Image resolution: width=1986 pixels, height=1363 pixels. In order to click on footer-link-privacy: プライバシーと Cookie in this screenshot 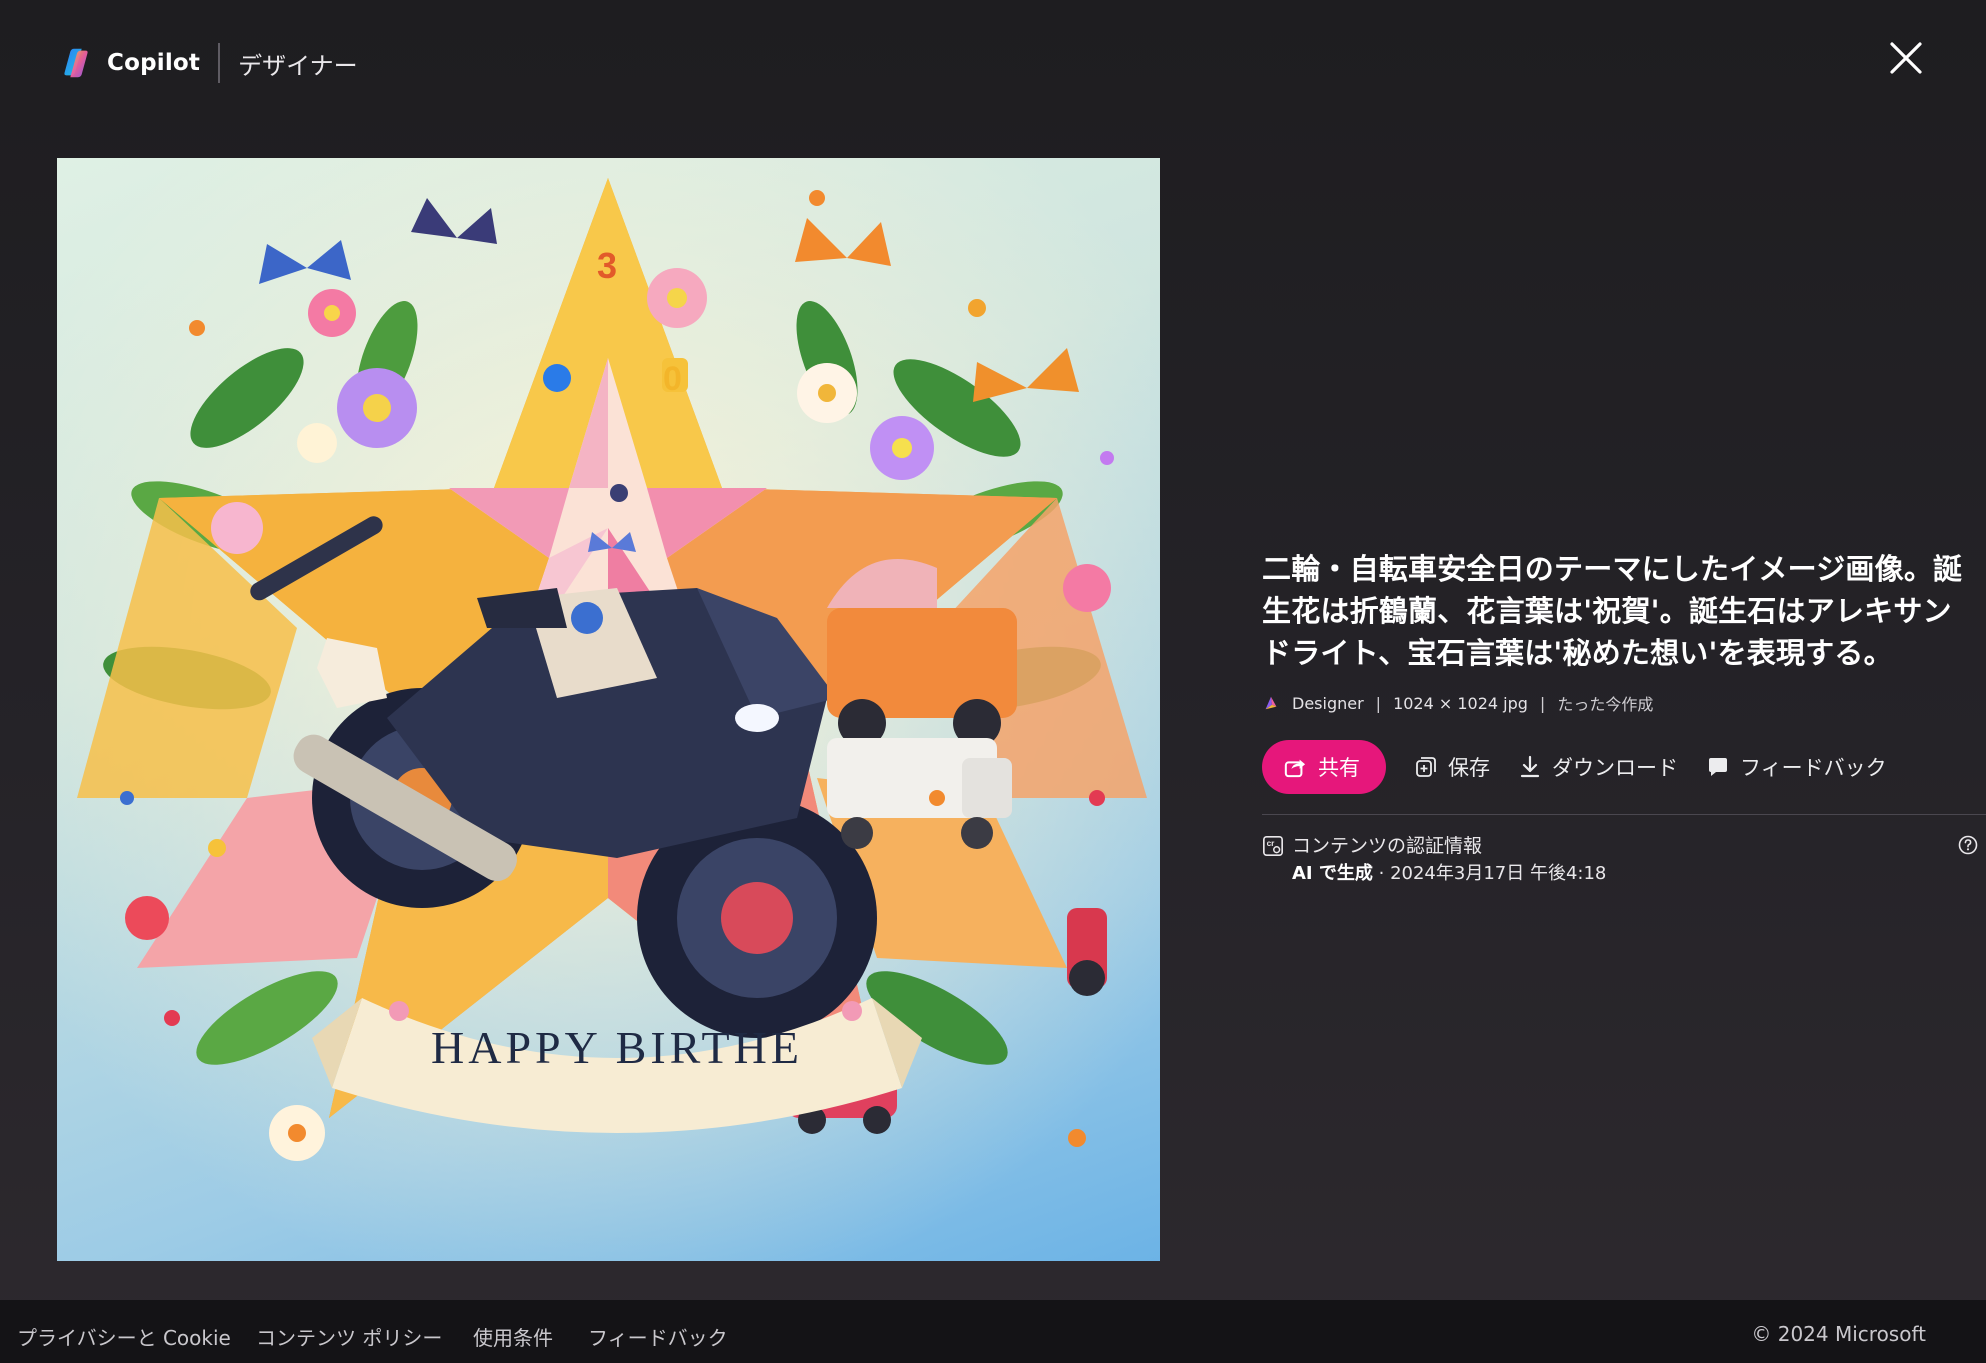, I will do `click(124, 1336)`.